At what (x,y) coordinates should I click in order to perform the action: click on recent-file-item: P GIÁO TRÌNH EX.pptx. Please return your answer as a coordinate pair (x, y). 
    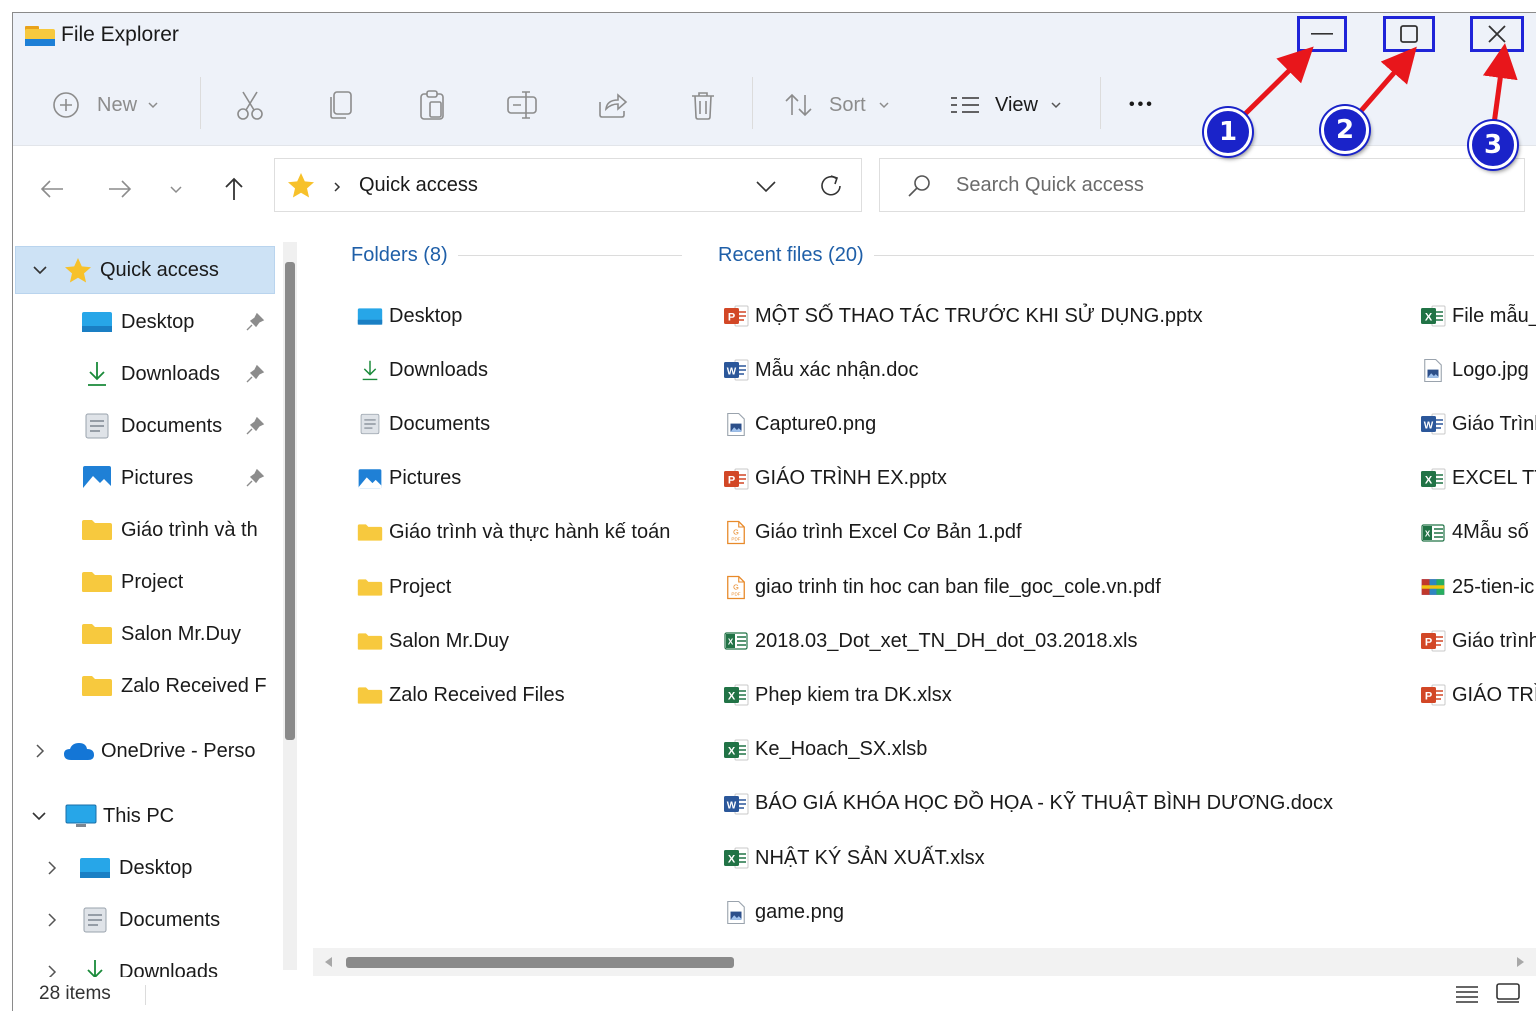
    Looking at the image, I should click on (835, 479).